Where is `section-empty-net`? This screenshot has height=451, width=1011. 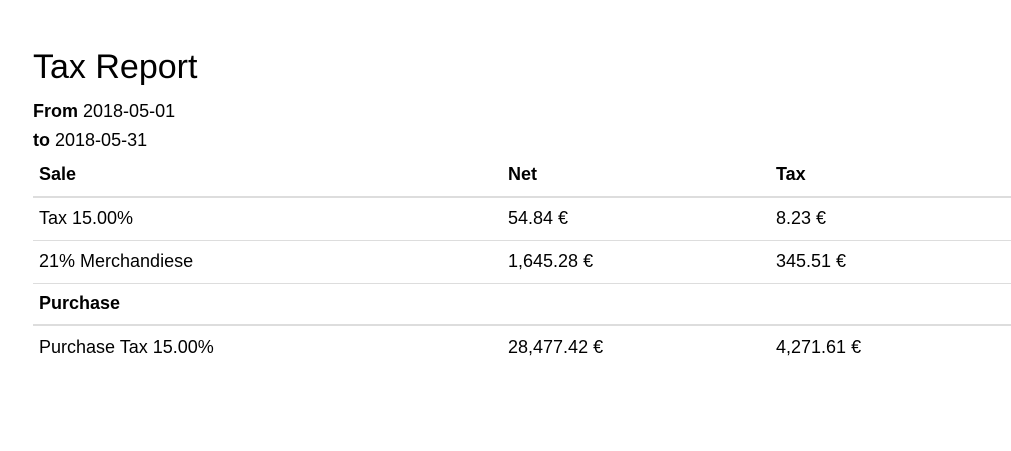
section-empty-net is located at coordinates (636, 304).